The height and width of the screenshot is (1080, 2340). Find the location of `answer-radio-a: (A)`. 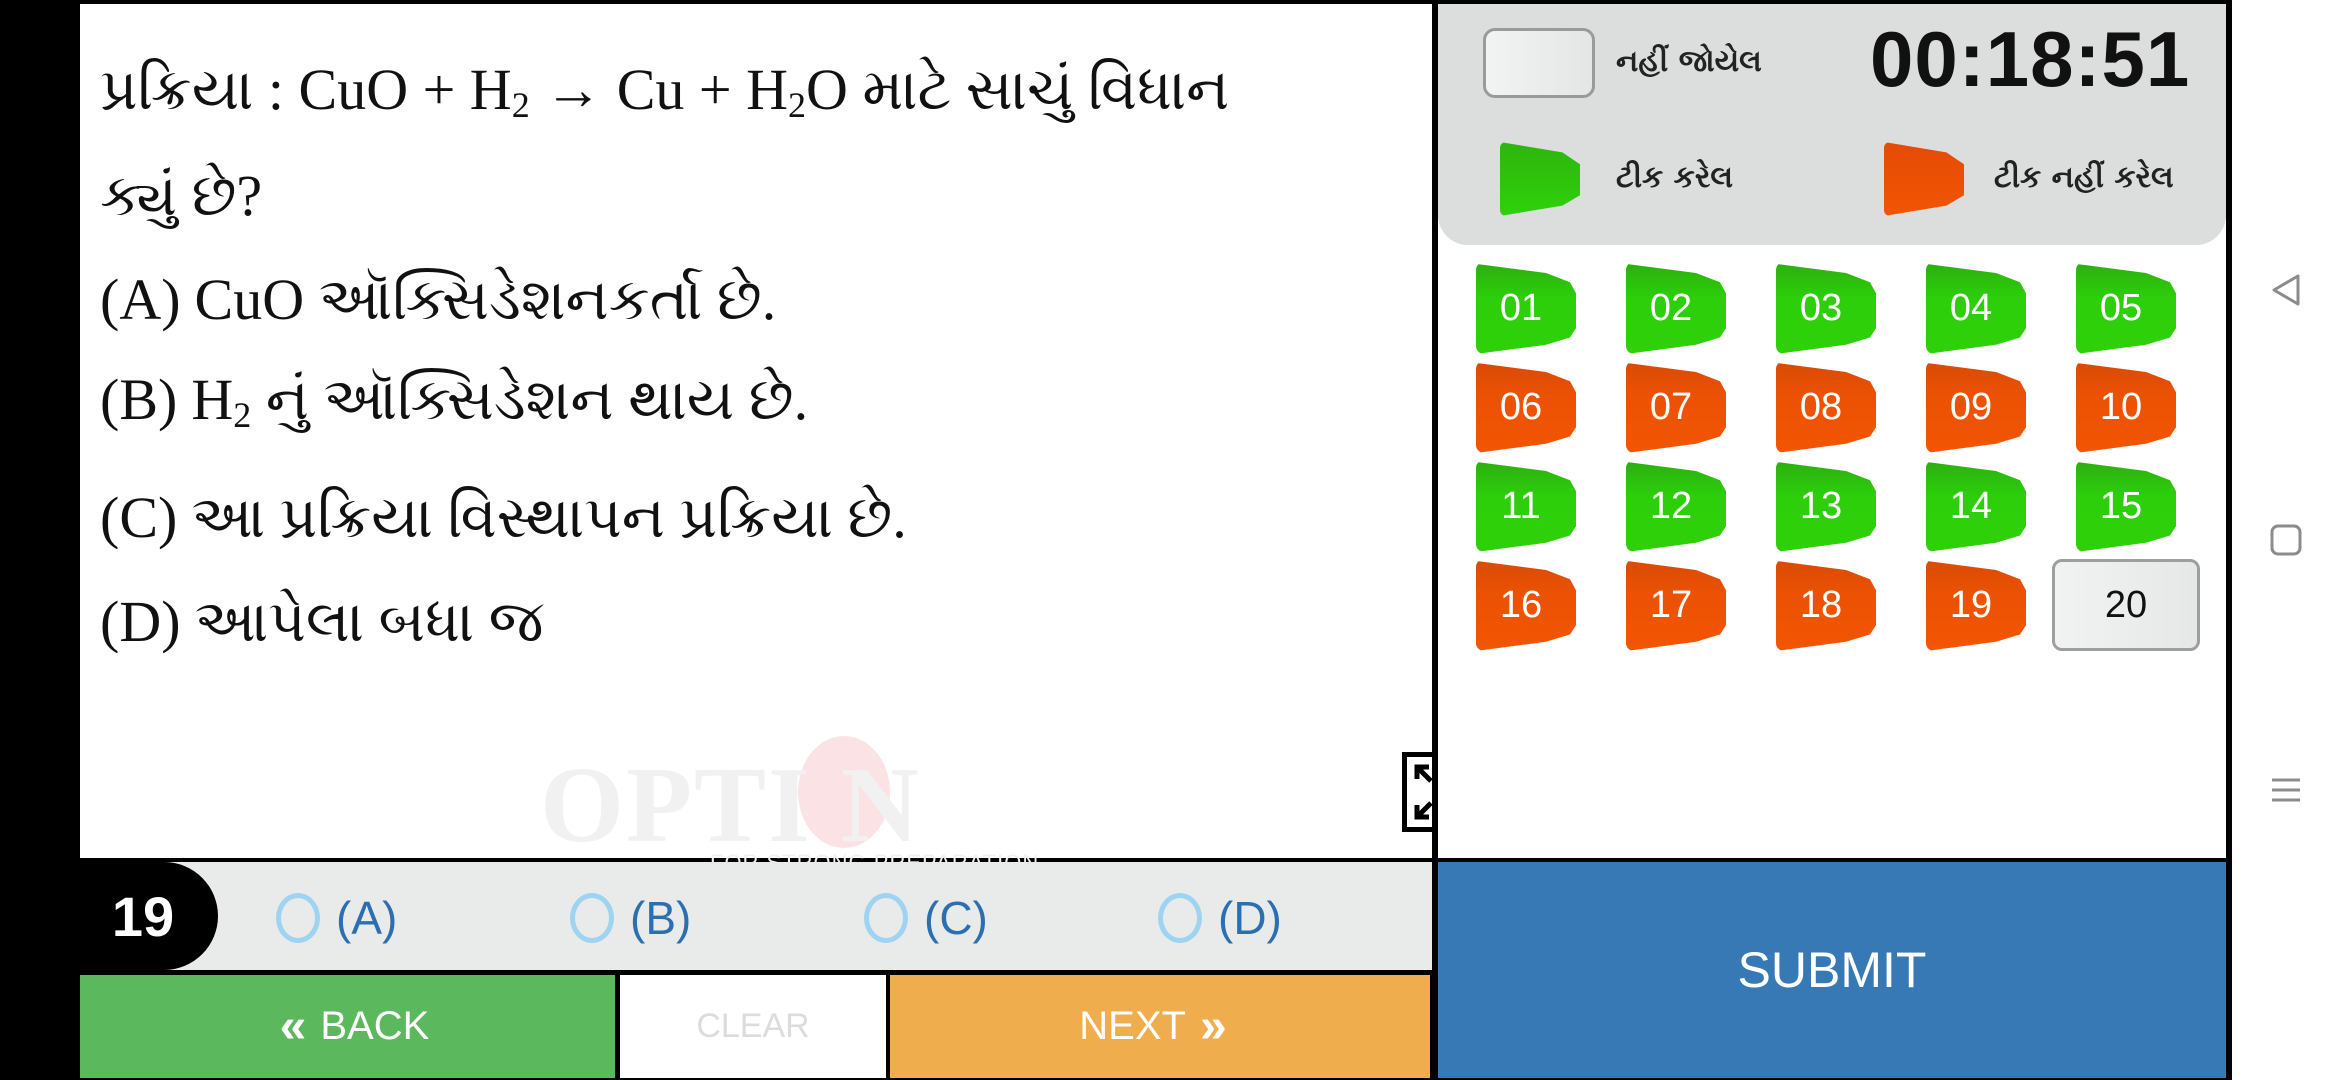

answer-radio-a: (A) is located at coordinates (336, 918).